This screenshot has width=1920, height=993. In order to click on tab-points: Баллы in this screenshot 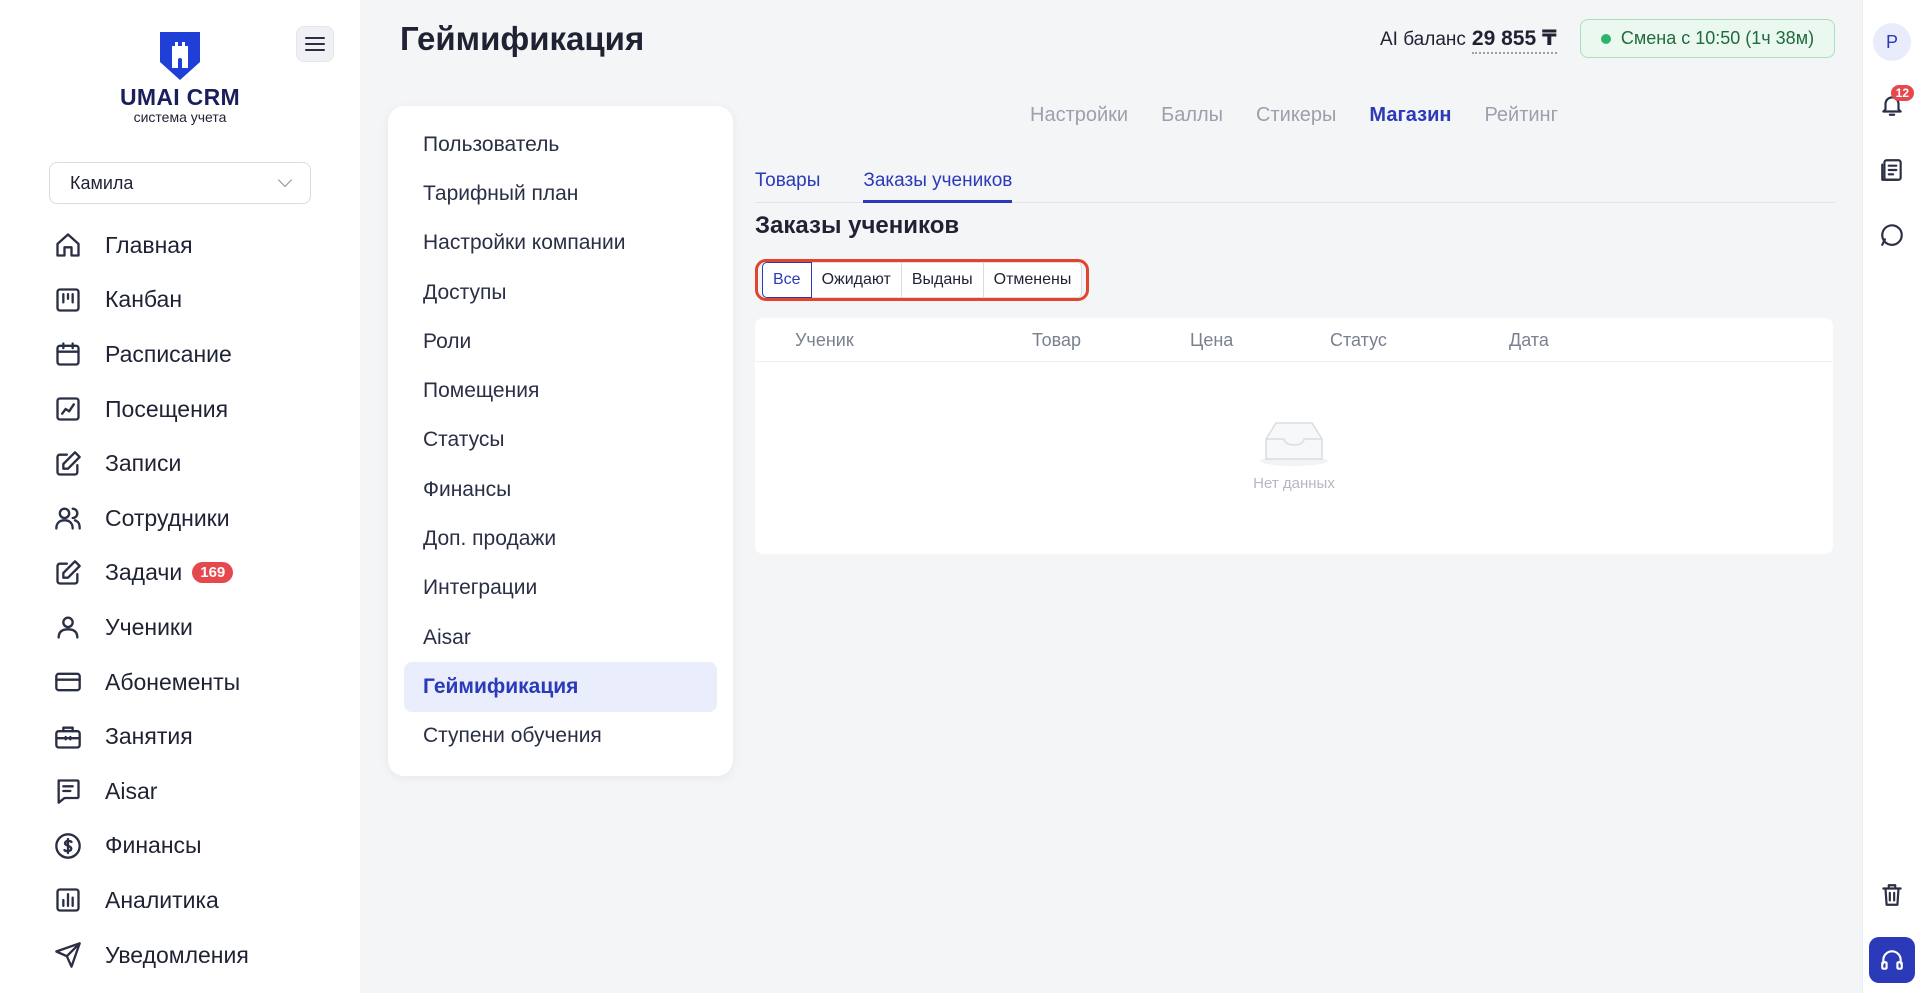, I will do `click(1192, 115)`.